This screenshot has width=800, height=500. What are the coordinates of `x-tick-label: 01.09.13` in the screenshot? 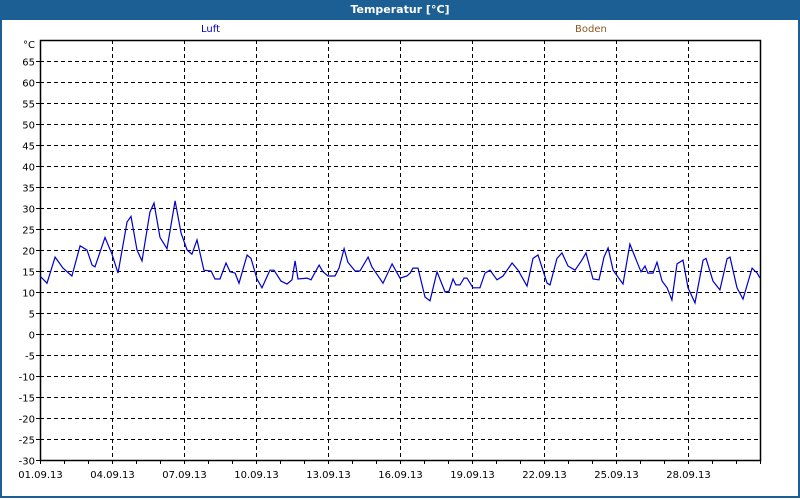 It's located at (40, 475).